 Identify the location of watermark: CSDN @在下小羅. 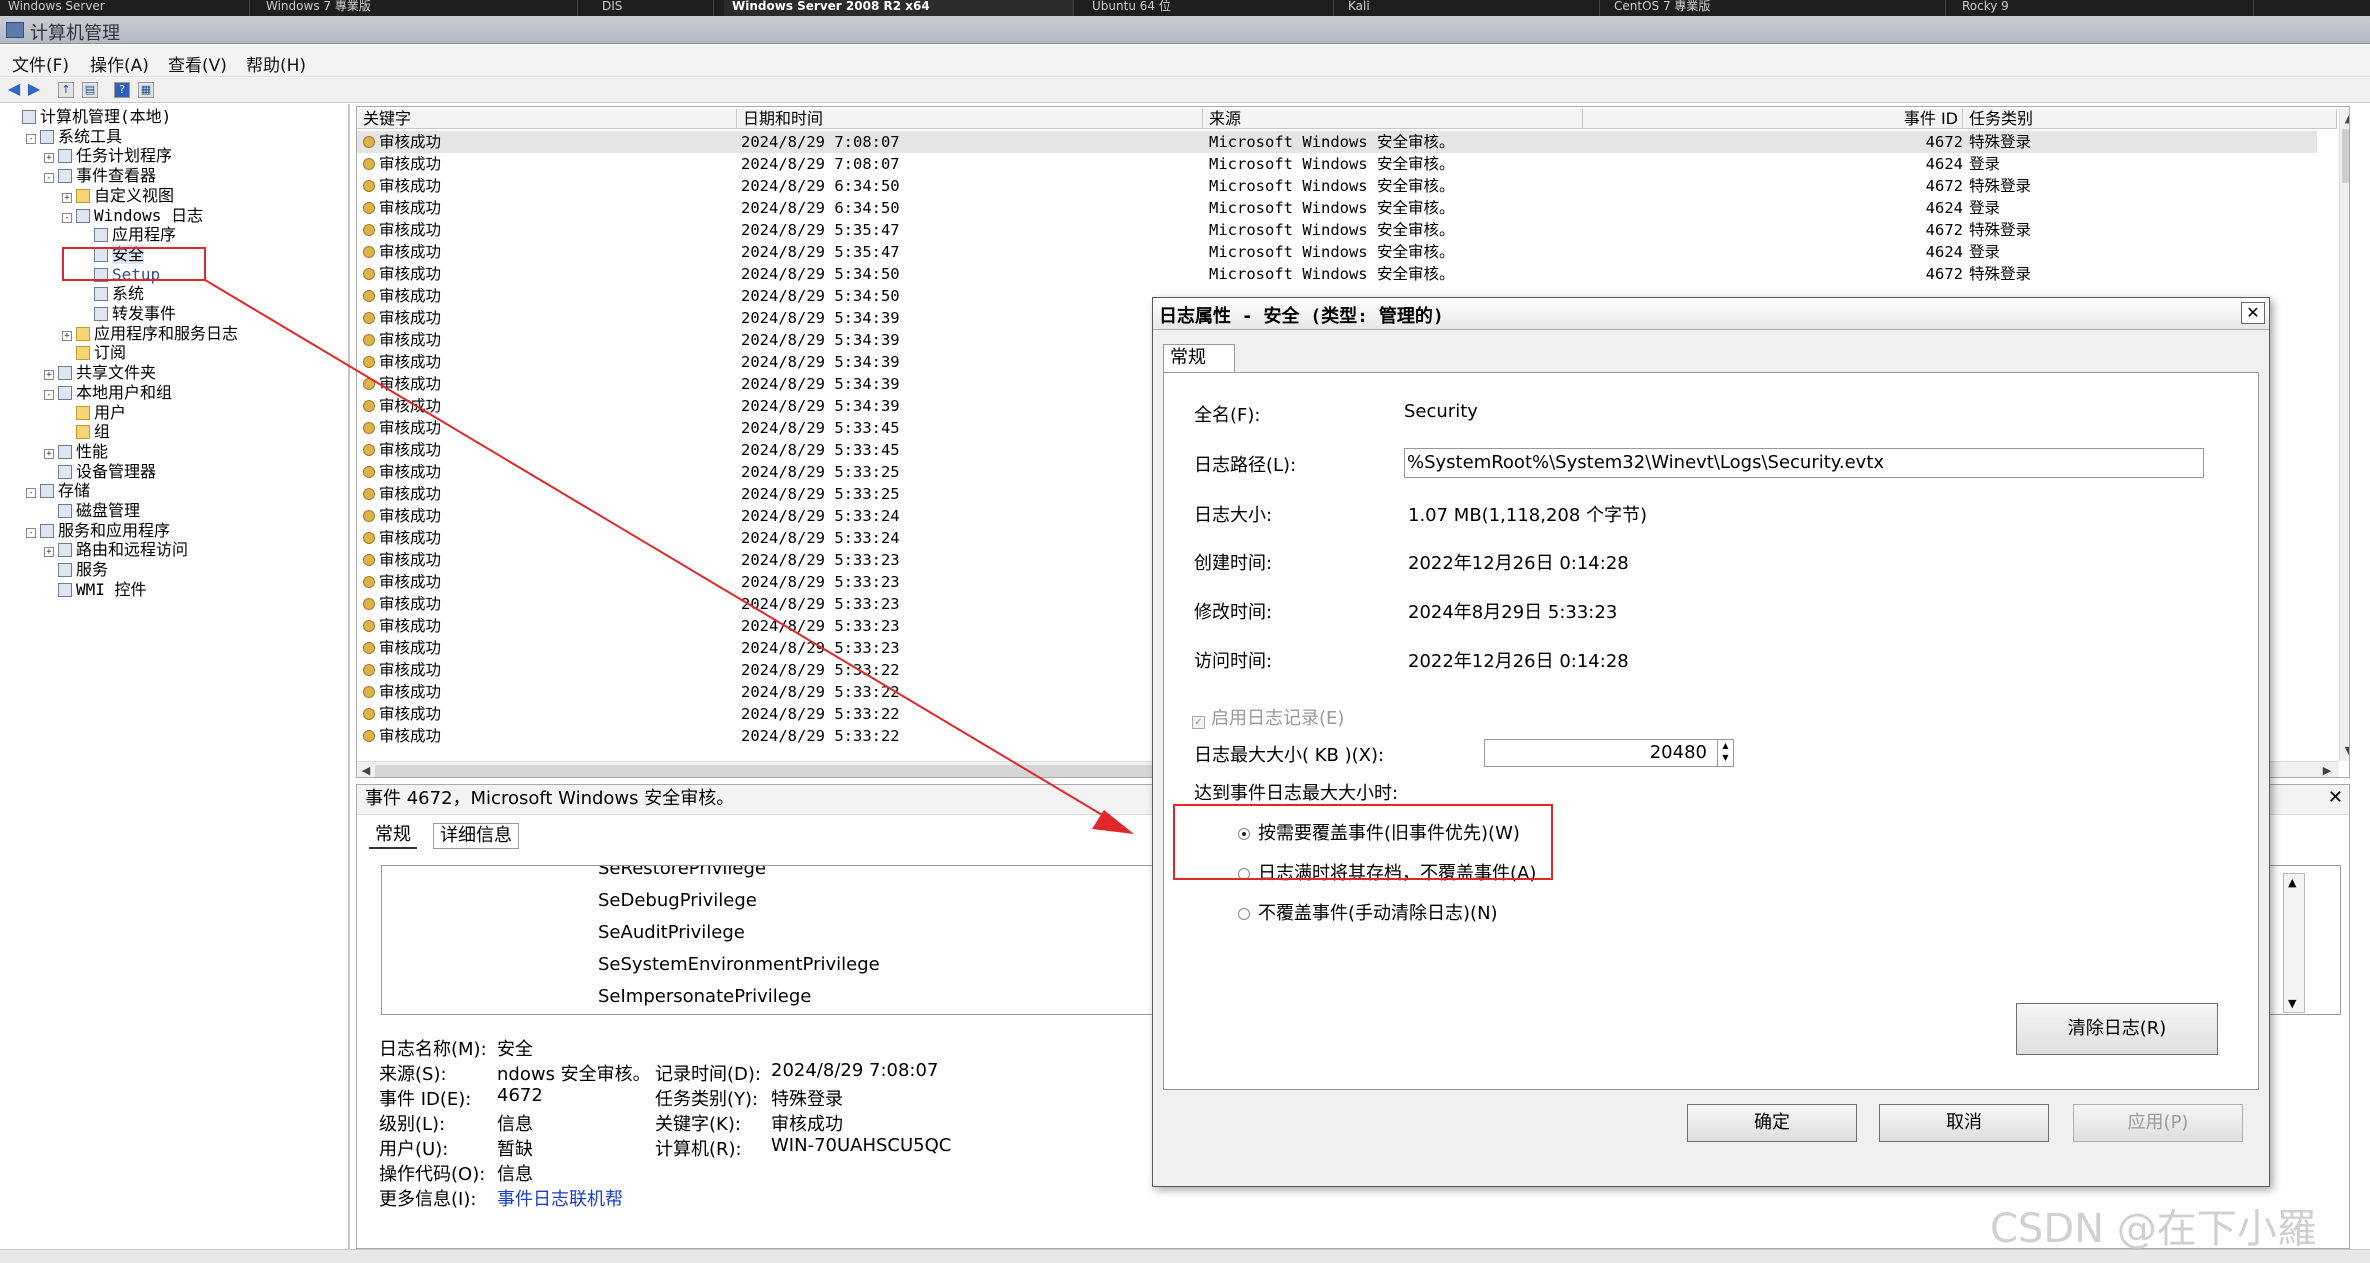
(2153, 1229).